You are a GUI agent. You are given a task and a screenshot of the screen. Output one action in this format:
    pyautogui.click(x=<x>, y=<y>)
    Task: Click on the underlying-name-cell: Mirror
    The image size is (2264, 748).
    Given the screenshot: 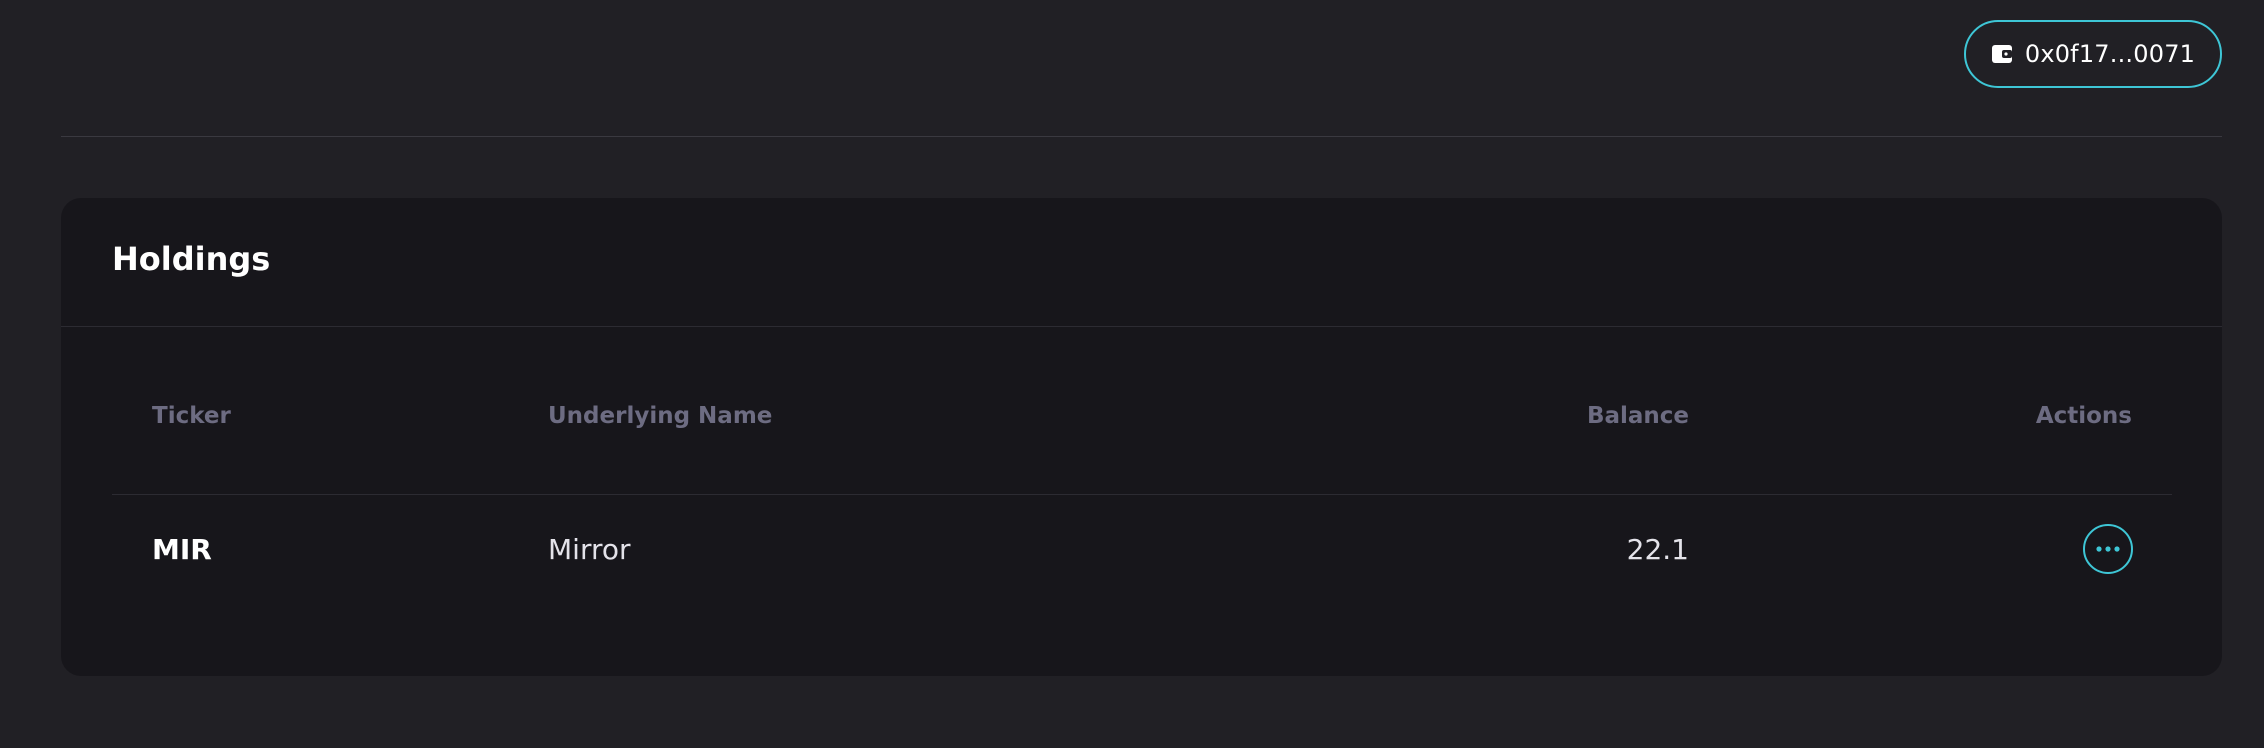 What is the action you would take?
    pyautogui.click(x=589, y=549)
    